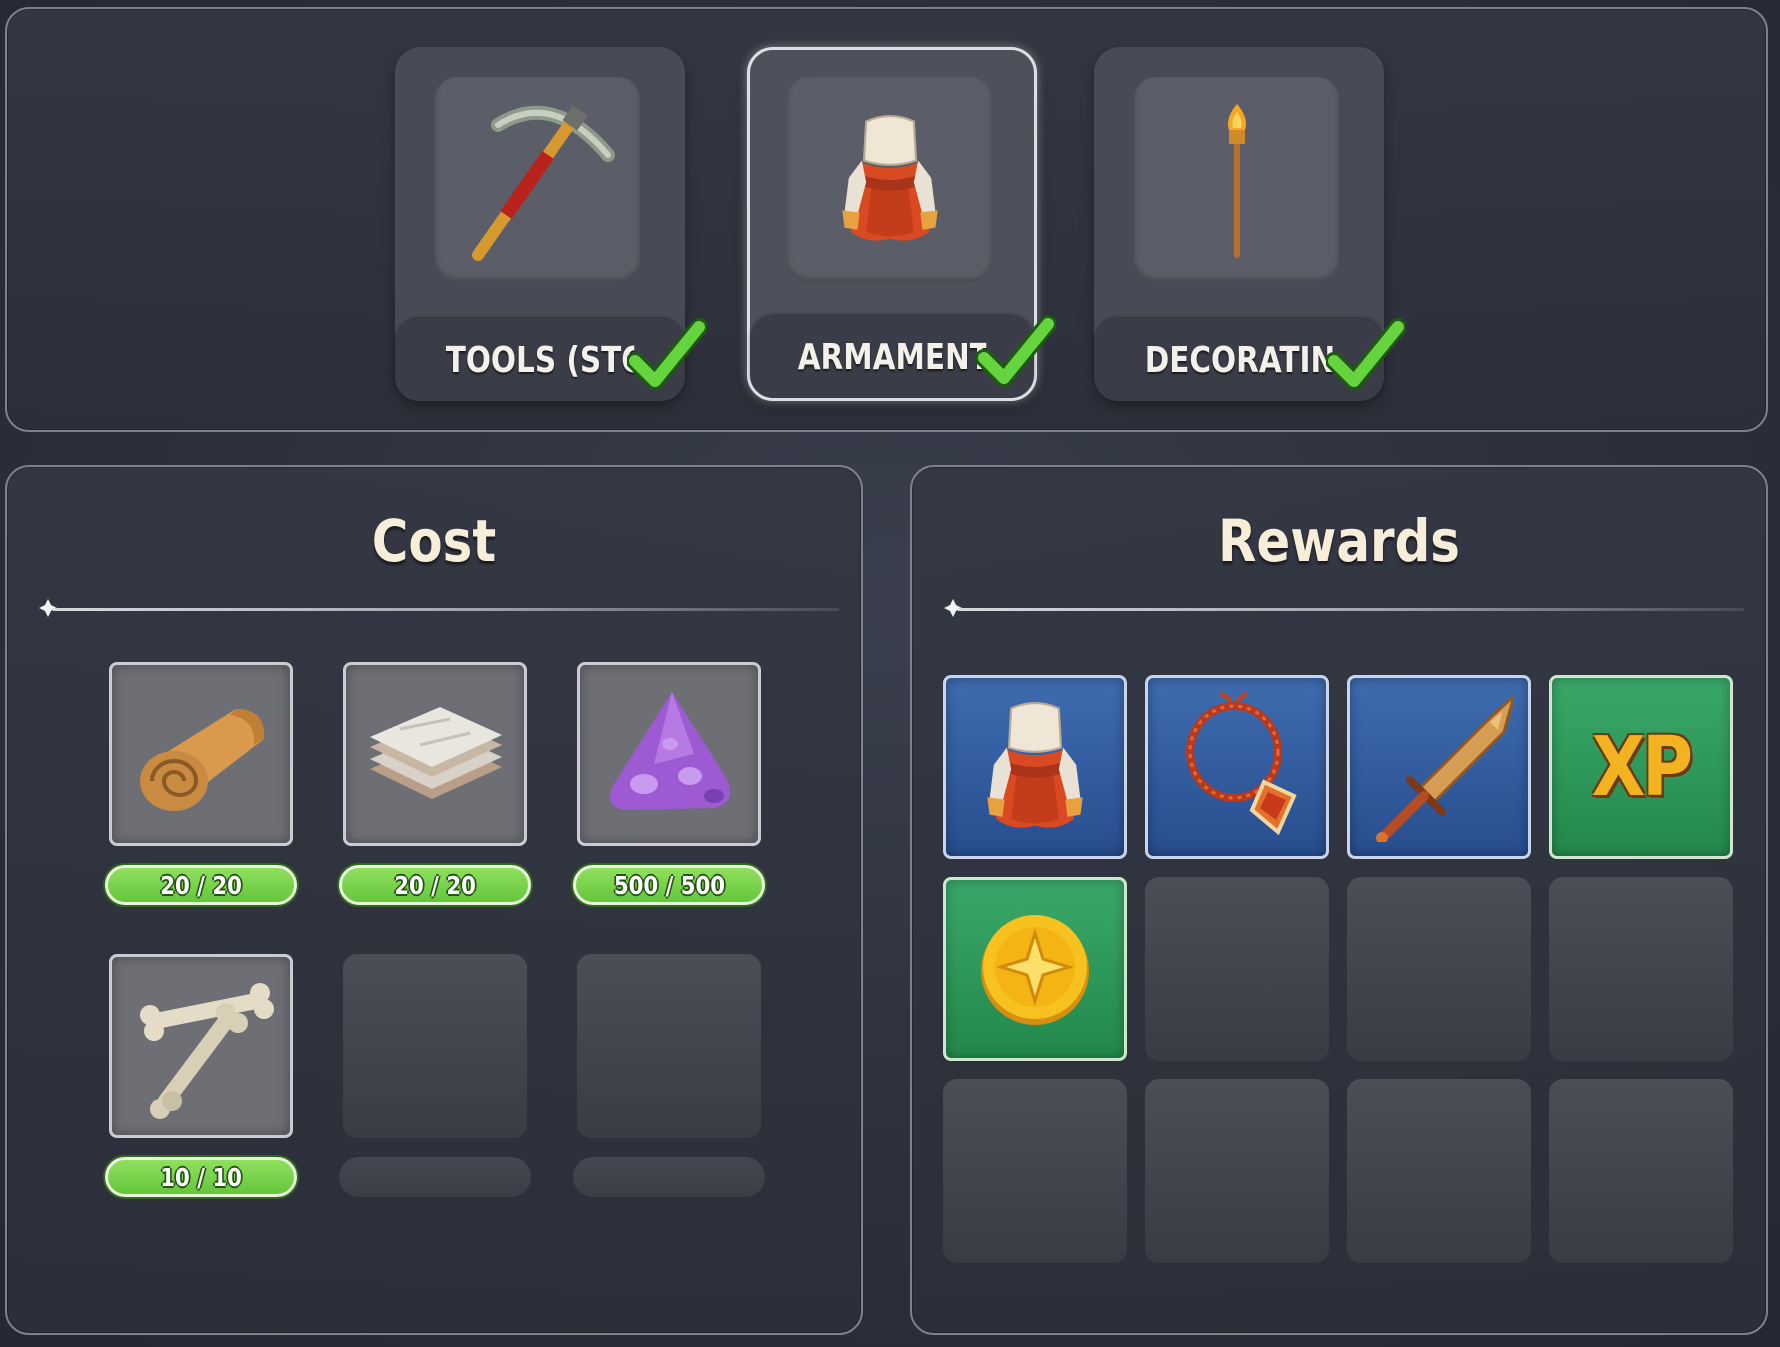 This screenshot has width=1780, height=1347. I want to click on cost-progress-text: 10 / 10, so click(201, 1177).